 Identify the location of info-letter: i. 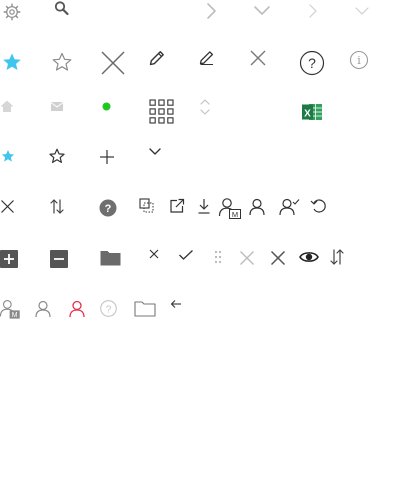
(359, 60).